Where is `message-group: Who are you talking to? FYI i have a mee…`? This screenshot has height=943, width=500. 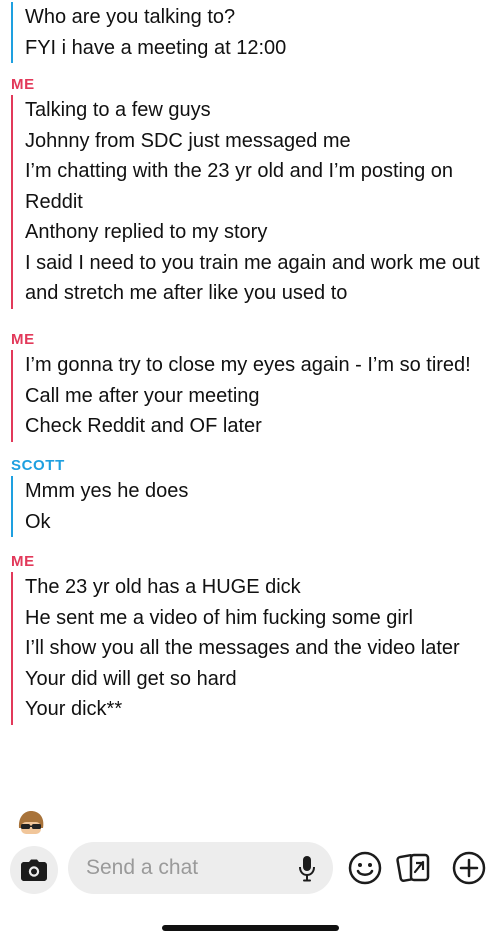 message-group: Who are you talking to? FYI i have a mee… is located at coordinates (250, 32).